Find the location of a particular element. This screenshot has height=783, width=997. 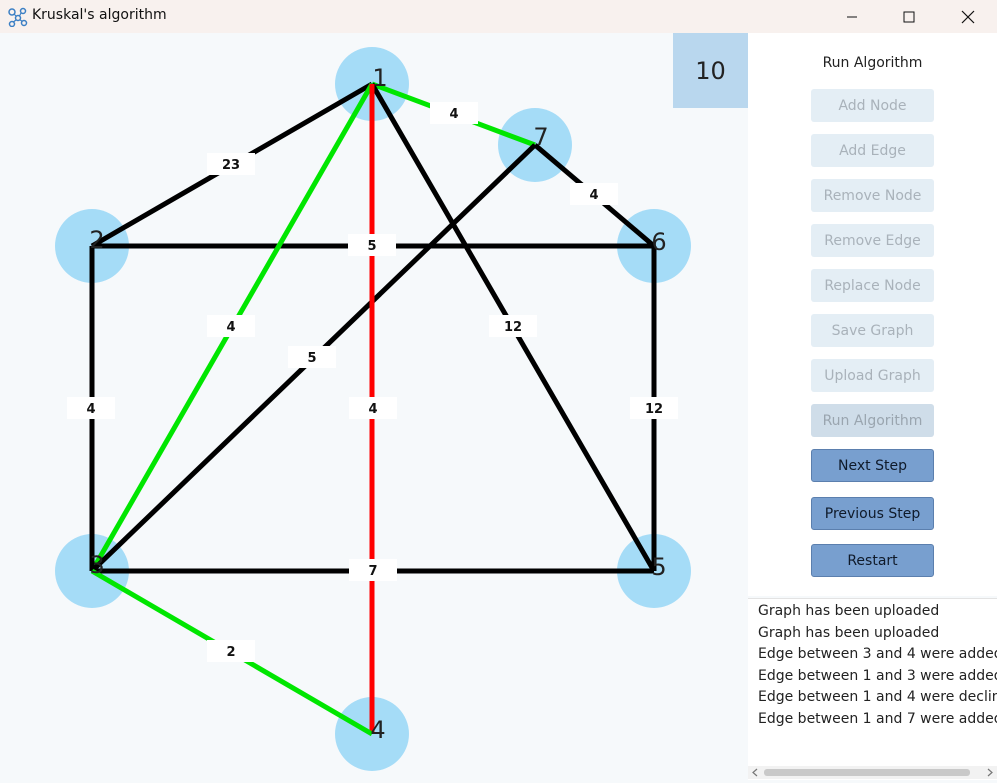

edge-weight-1-3: 4 is located at coordinates (231, 326).